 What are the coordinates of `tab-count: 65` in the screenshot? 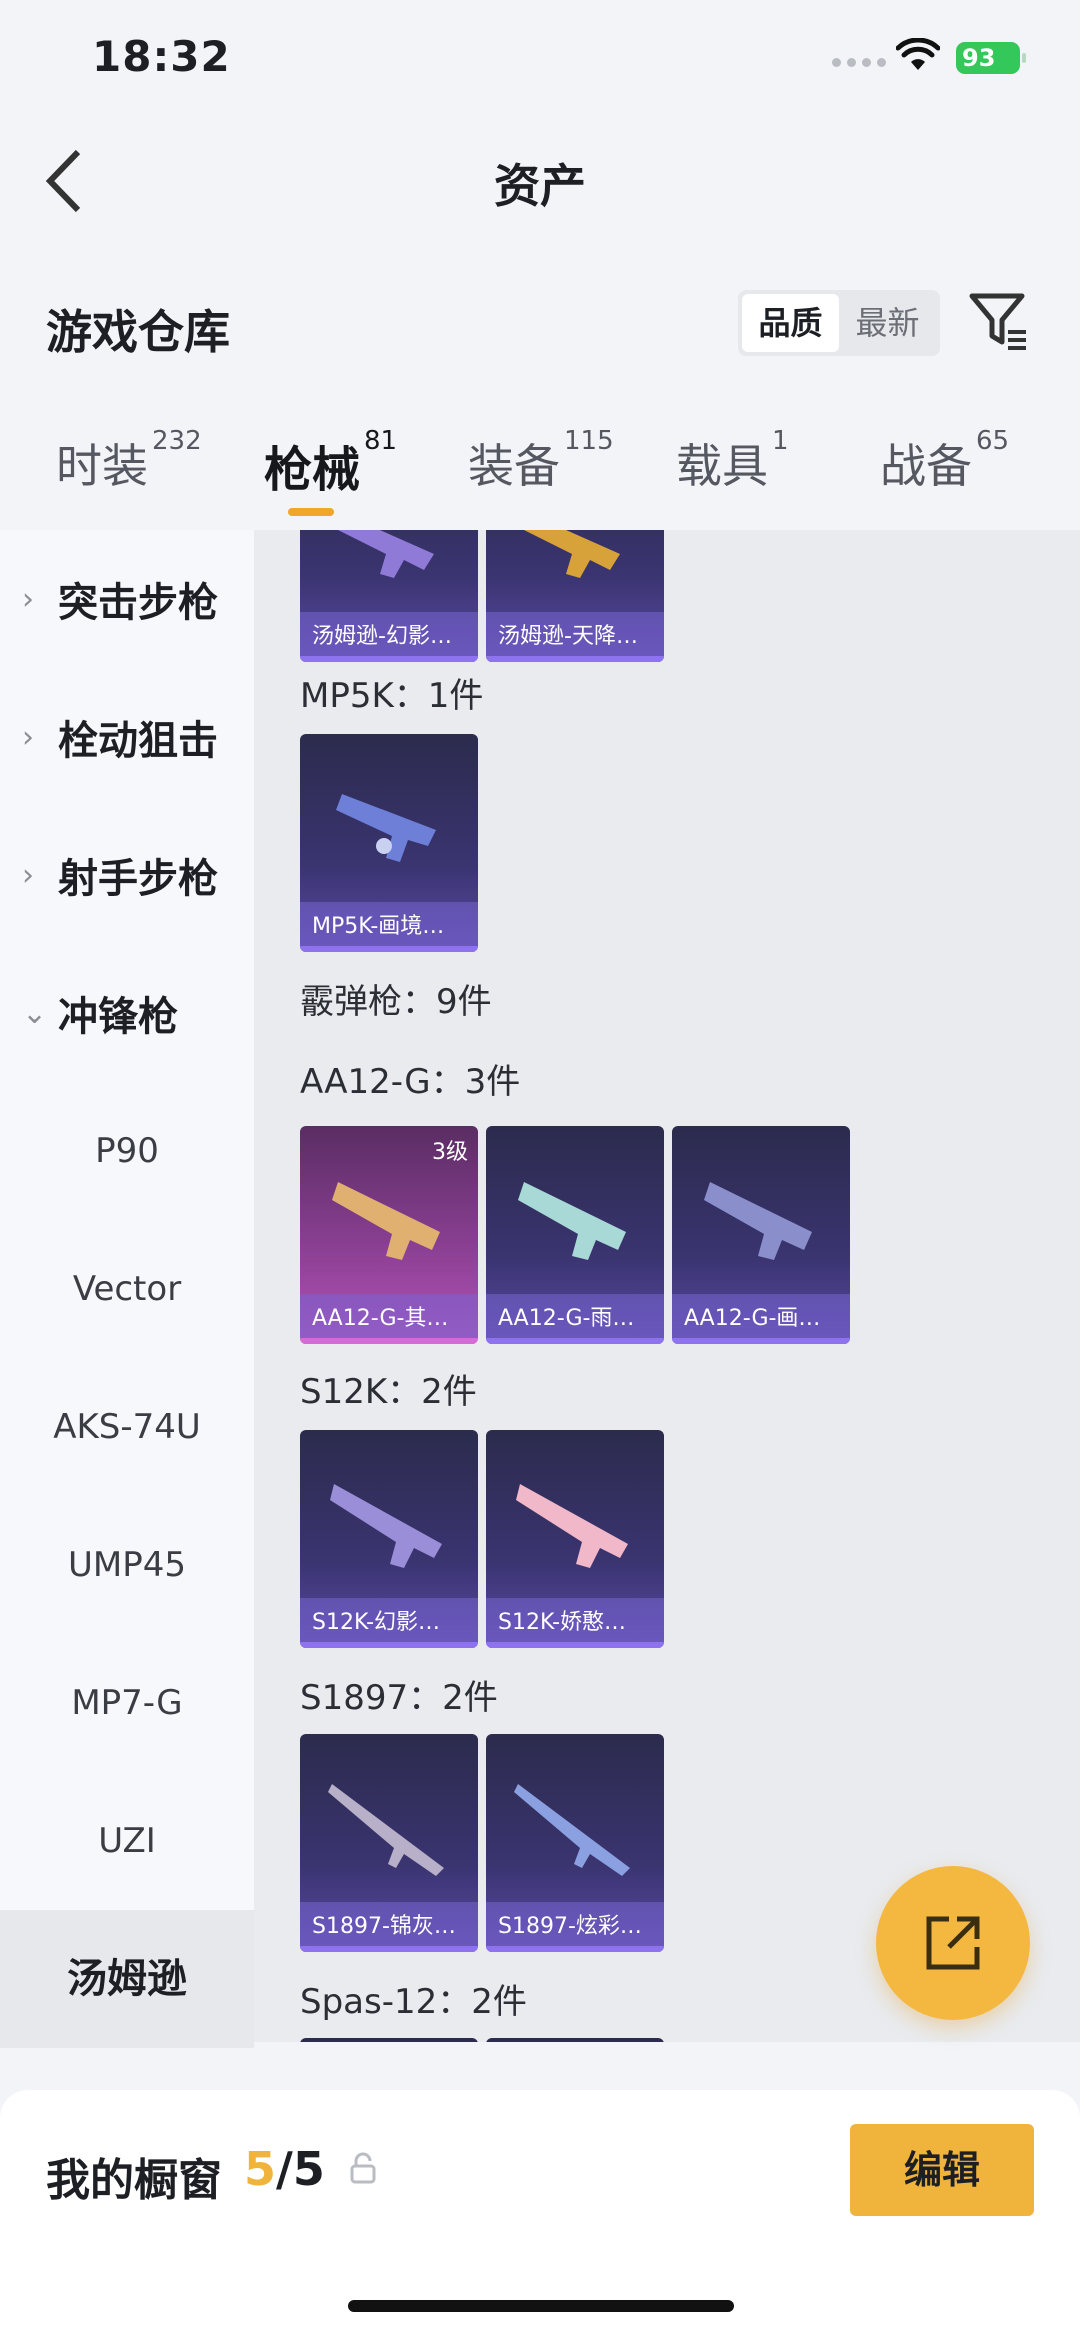 It's located at (993, 441).